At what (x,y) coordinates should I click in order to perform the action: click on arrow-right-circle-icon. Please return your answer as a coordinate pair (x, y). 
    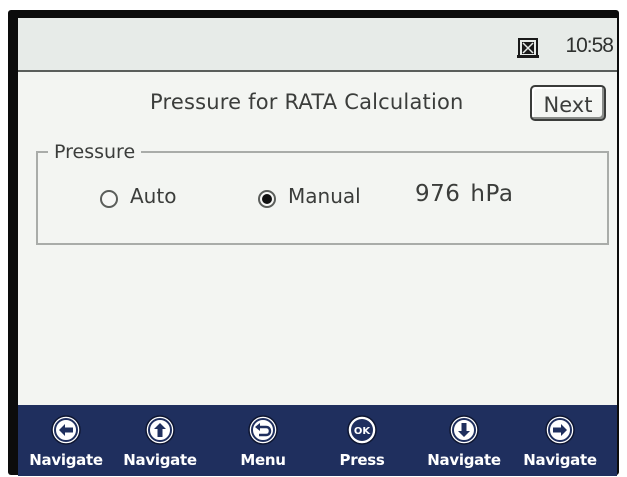
    Looking at the image, I should click on (560, 430).